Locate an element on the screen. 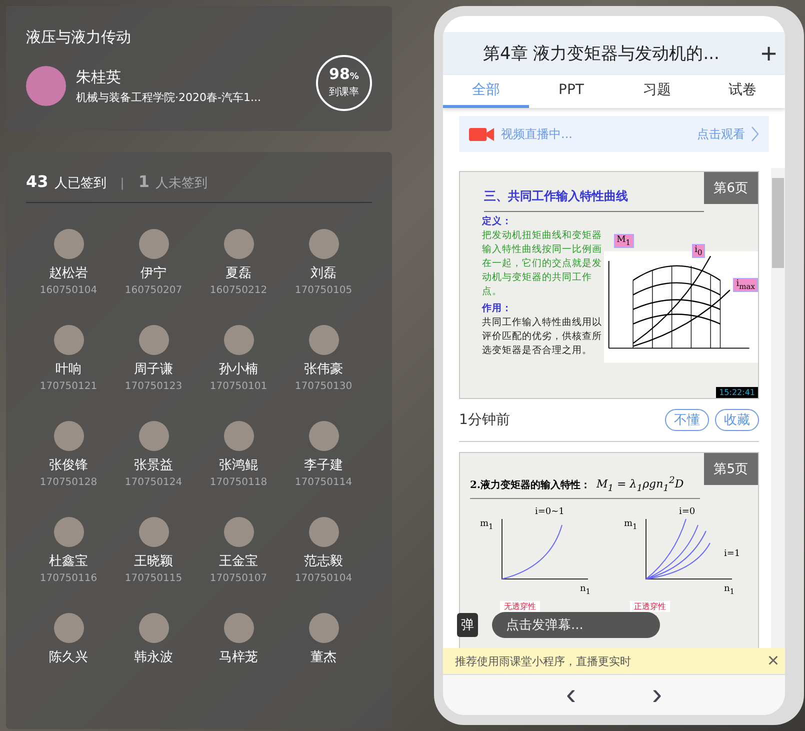  student-name: 叶响 is located at coordinates (69, 369).